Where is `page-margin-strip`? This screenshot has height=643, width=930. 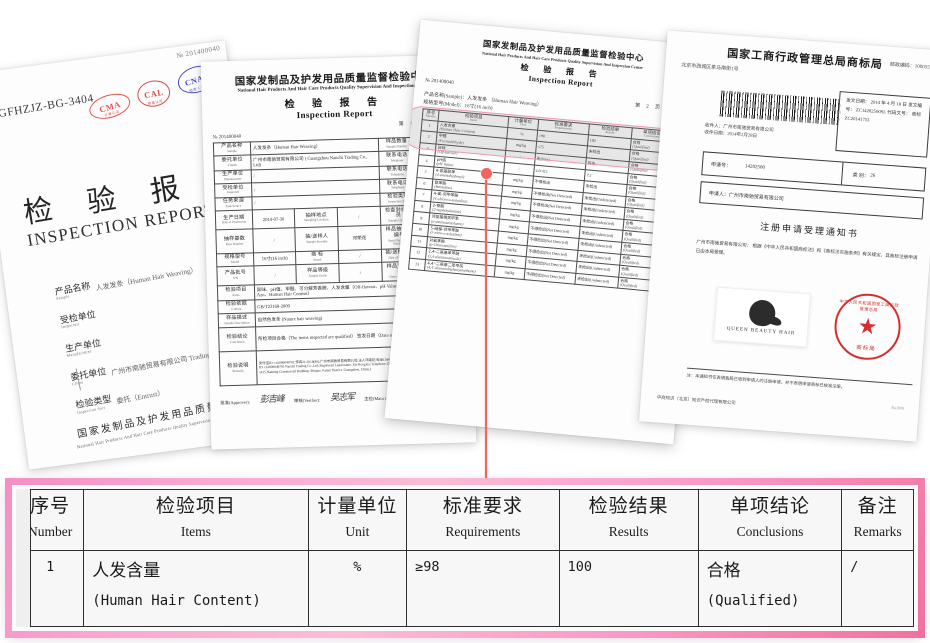 page-margin-strip is located at coordinates (23, 558).